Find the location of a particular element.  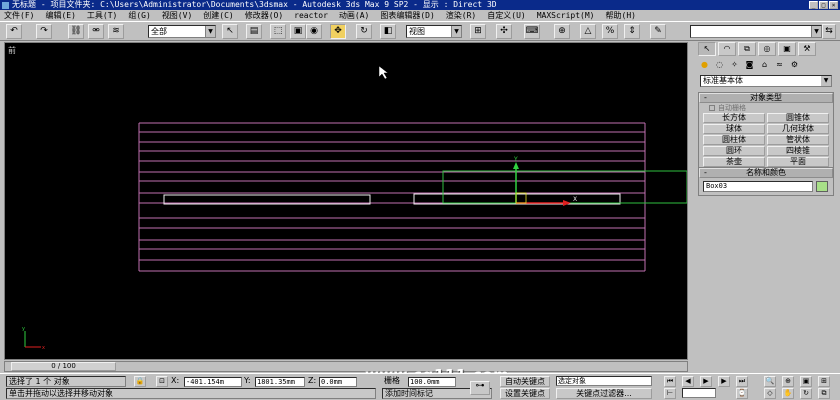

time-slider: 0 / 100 is located at coordinates (63, 366).